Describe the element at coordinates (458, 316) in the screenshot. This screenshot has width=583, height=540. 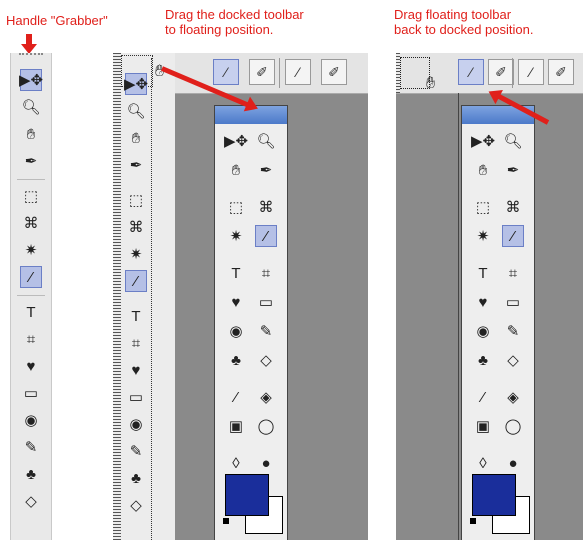
I see `dock-guide-line` at that location.